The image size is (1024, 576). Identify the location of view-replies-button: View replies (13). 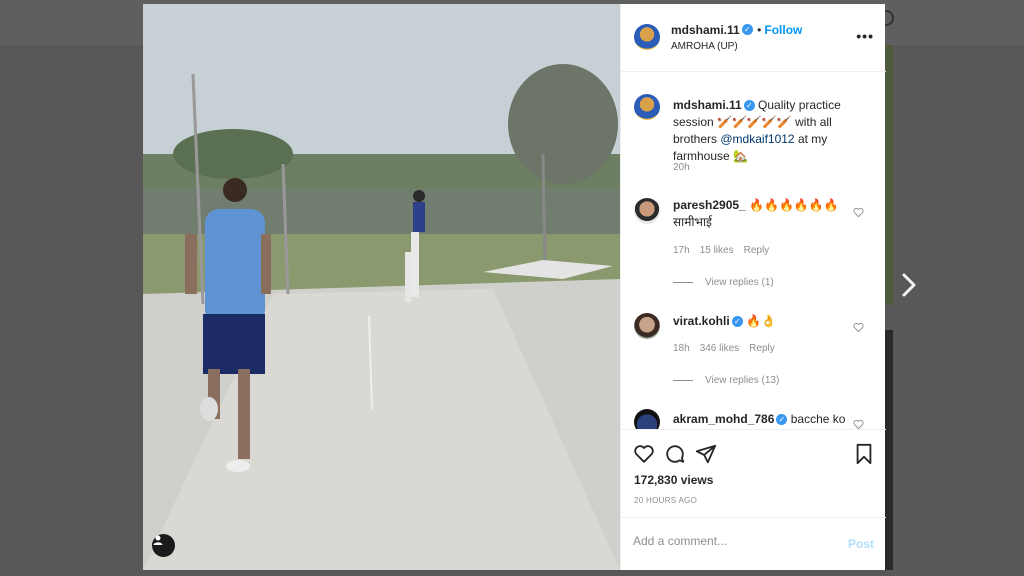
(726, 380).